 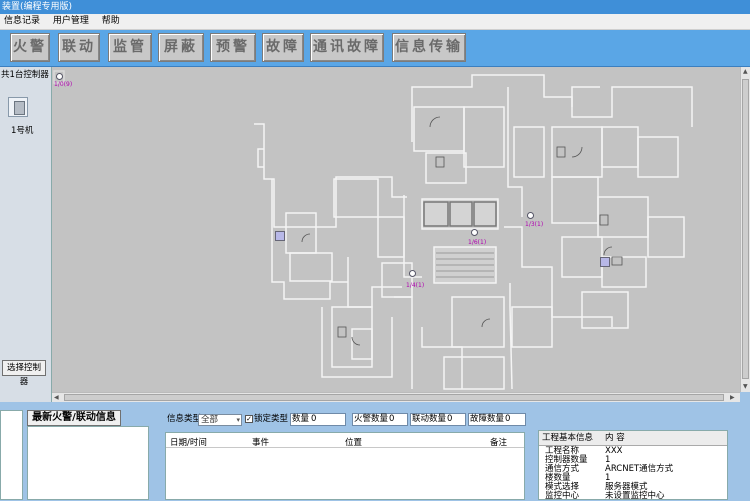 I want to click on vertical-scroll-thumb, so click(x=745, y=229).